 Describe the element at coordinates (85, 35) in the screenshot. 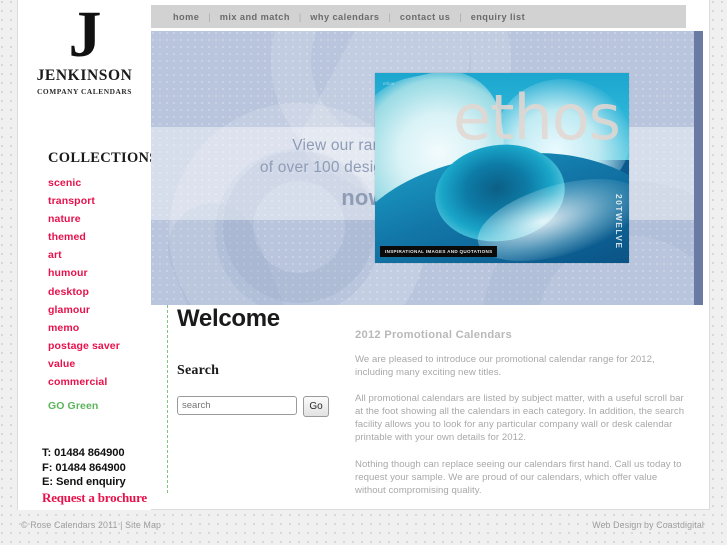

I see `logo-initial: J` at that location.